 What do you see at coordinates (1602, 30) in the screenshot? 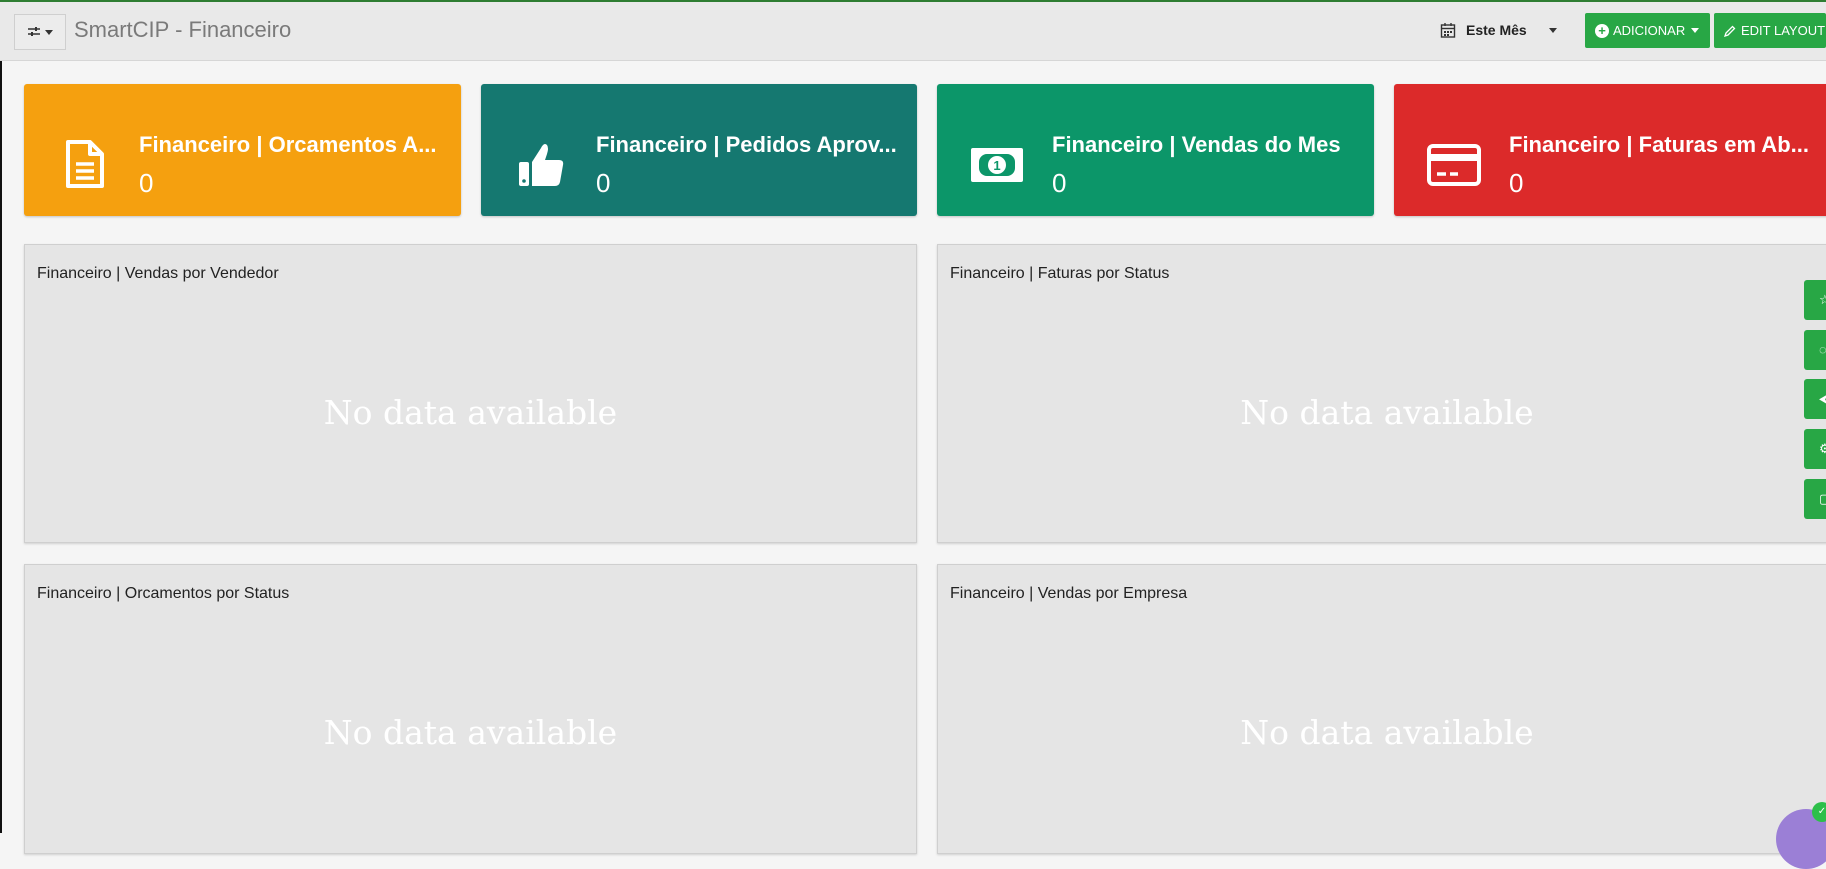
I see `plus-circle-icon: +` at bounding box center [1602, 30].